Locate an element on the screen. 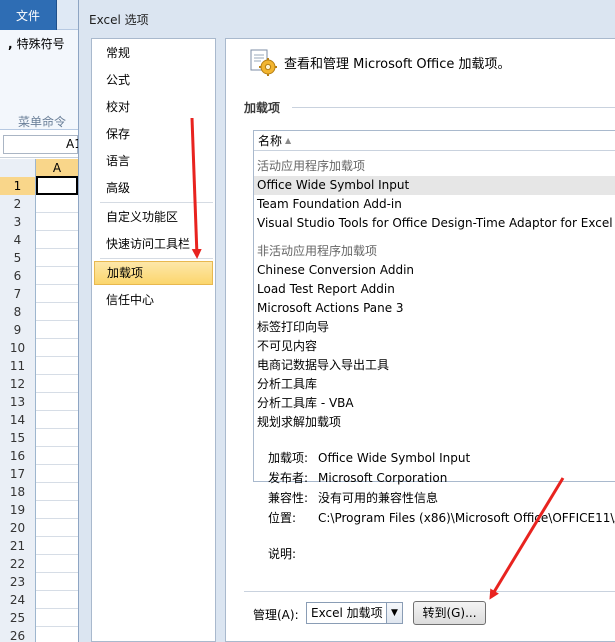  row-header: 22 is located at coordinates (18, 564).